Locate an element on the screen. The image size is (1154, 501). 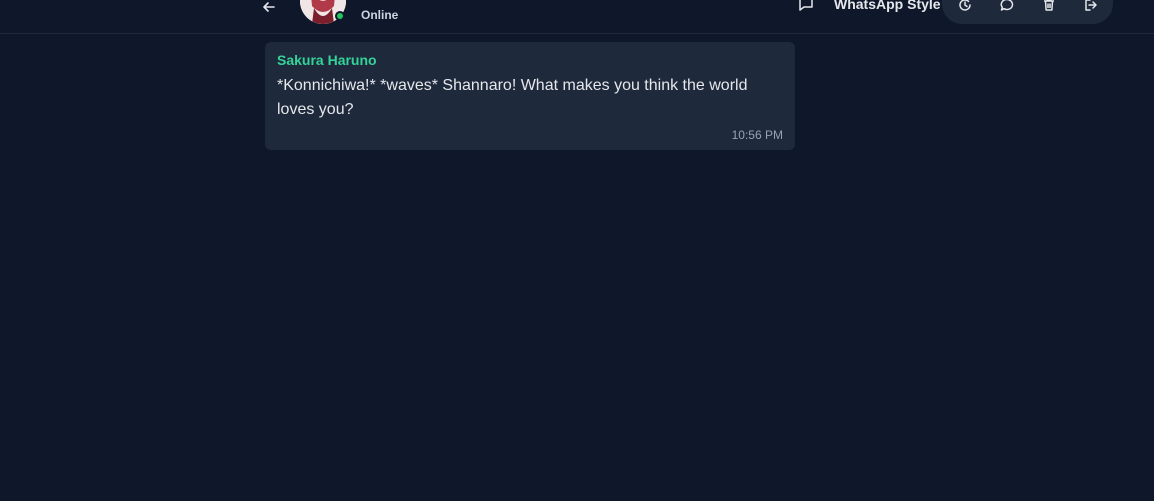
style-label: WhatsApp Style is located at coordinates (887, 6).